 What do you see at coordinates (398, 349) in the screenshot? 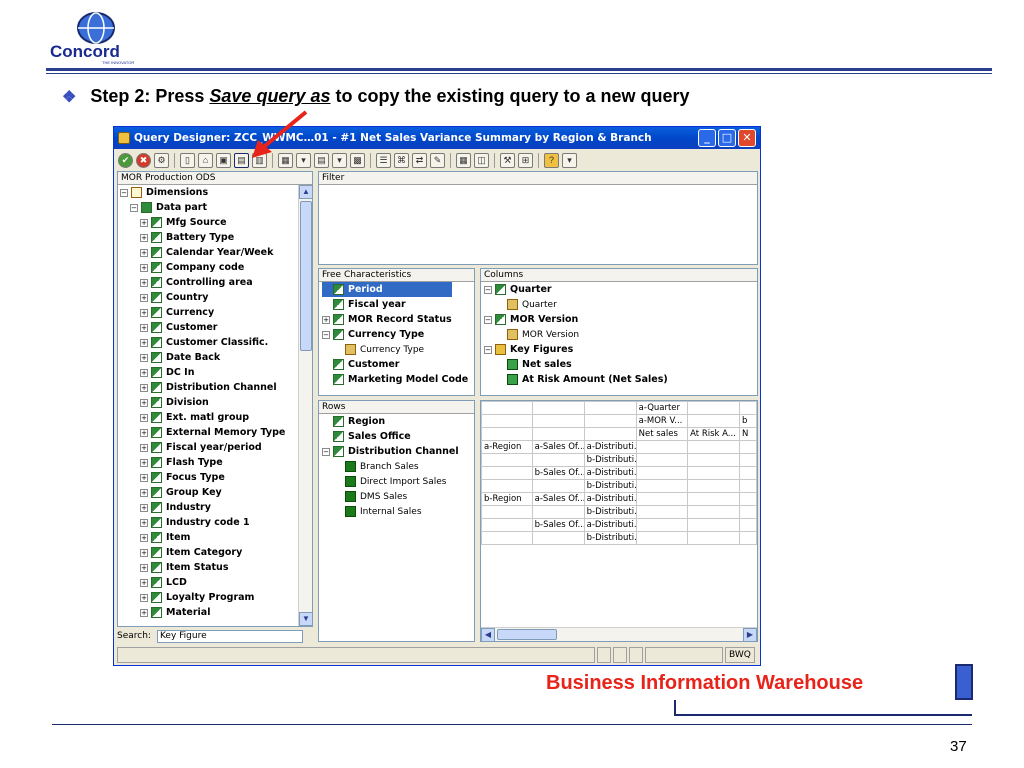
I see `tree-item: Currency Type` at bounding box center [398, 349].